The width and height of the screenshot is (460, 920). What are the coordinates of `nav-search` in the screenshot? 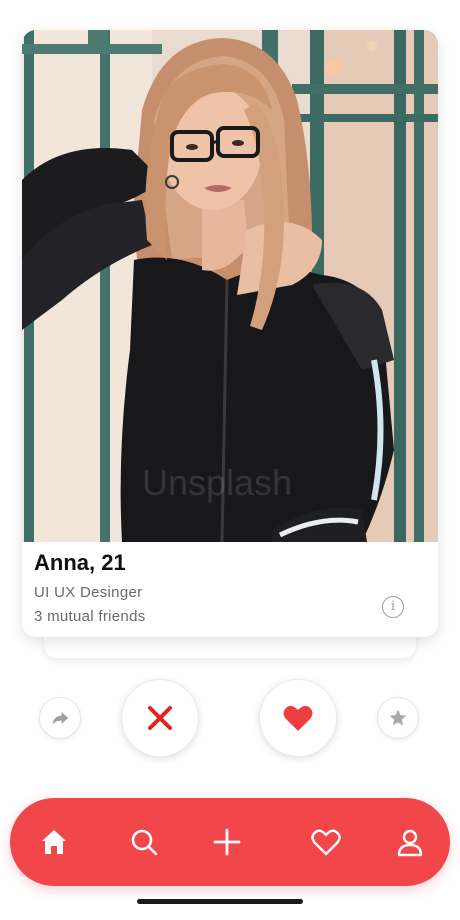 It's located at (144, 842).